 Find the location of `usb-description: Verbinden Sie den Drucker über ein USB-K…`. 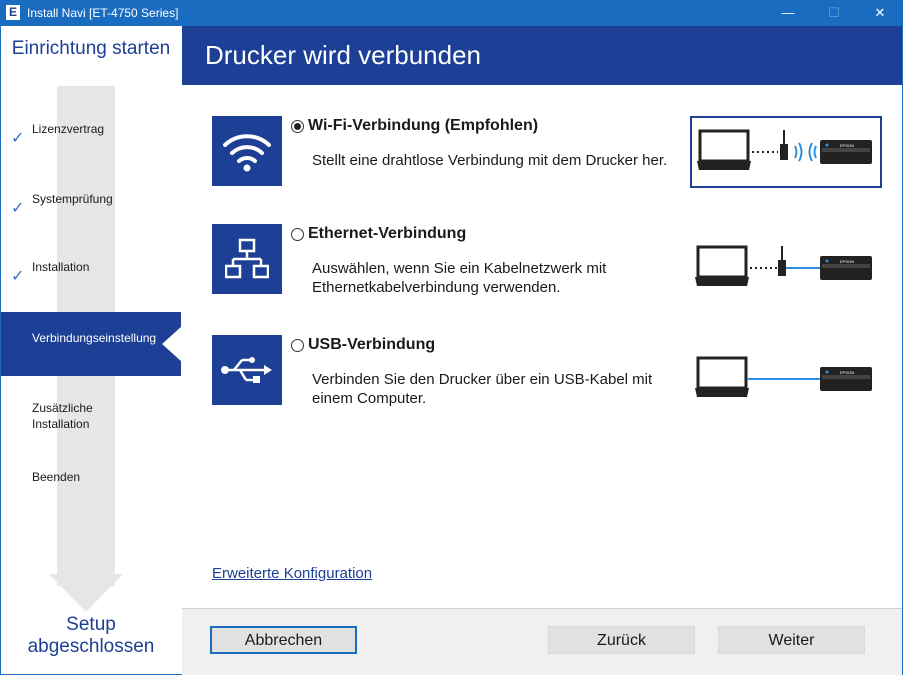

usb-description: Verbinden Sie den Drucker über ein USB-K… is located at coordinates (482, 389).